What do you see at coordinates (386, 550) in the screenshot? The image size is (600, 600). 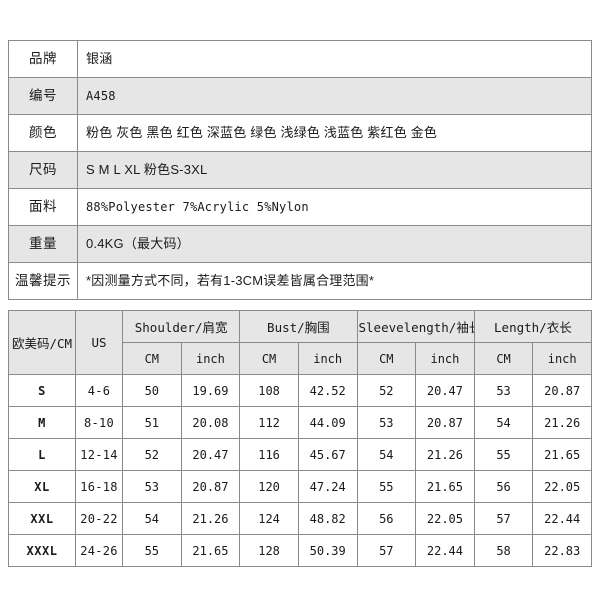 I see `sleeve-cm-cell: 57` at bounding box center [386, 550].